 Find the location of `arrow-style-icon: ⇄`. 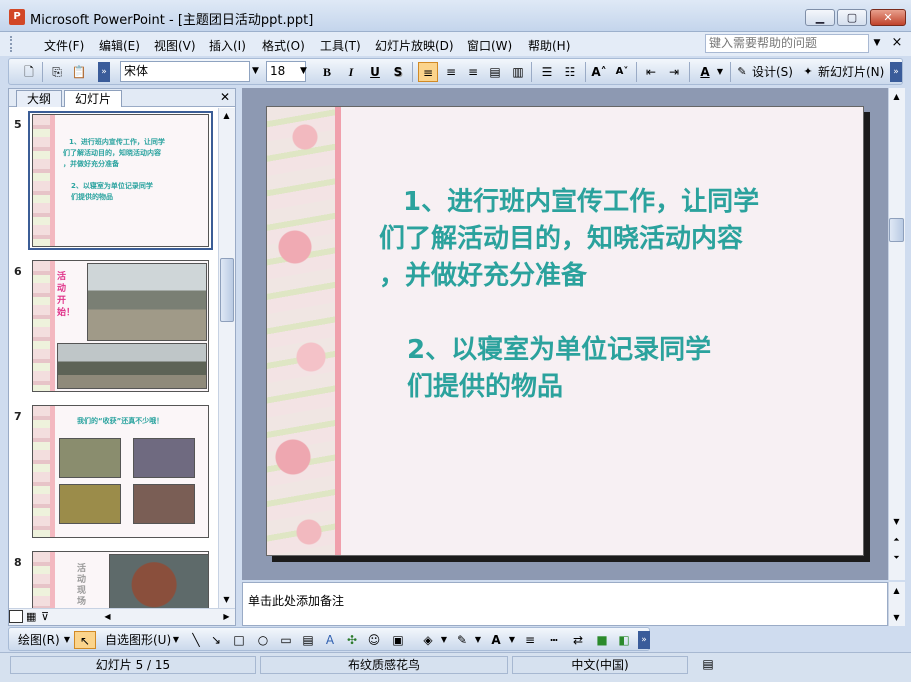

arrow-style-icon: ⇄ is located at coordinates (578, 640).